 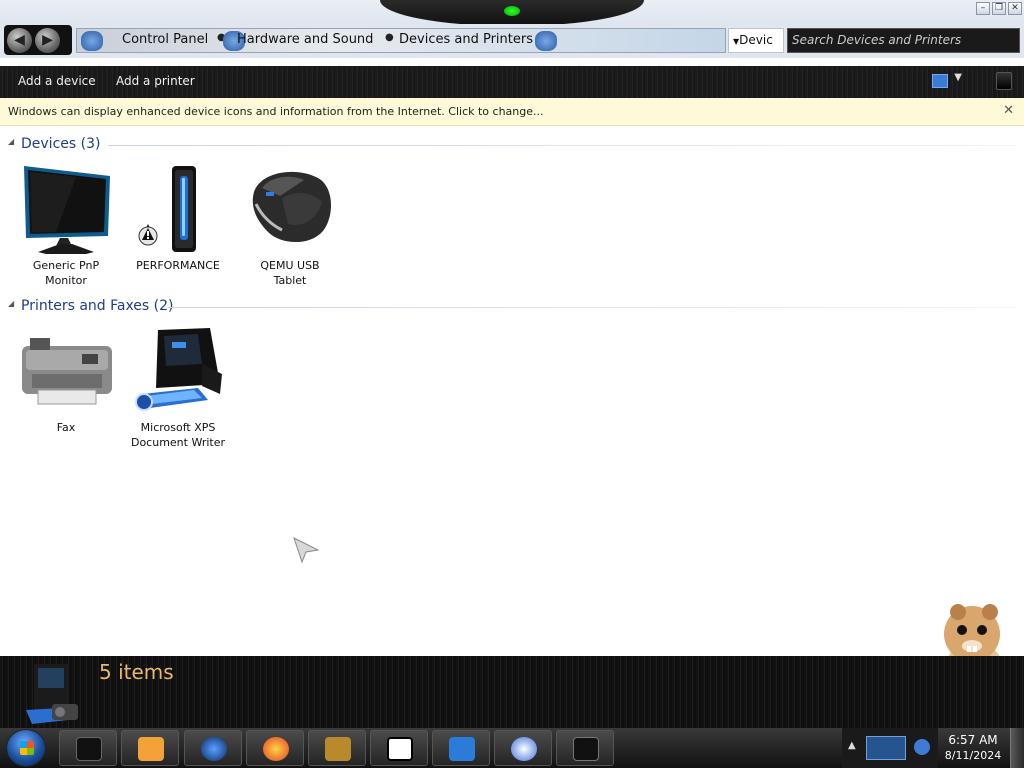 I want to click on clock-time: 6:57 AM, so click(x=973, y=740).